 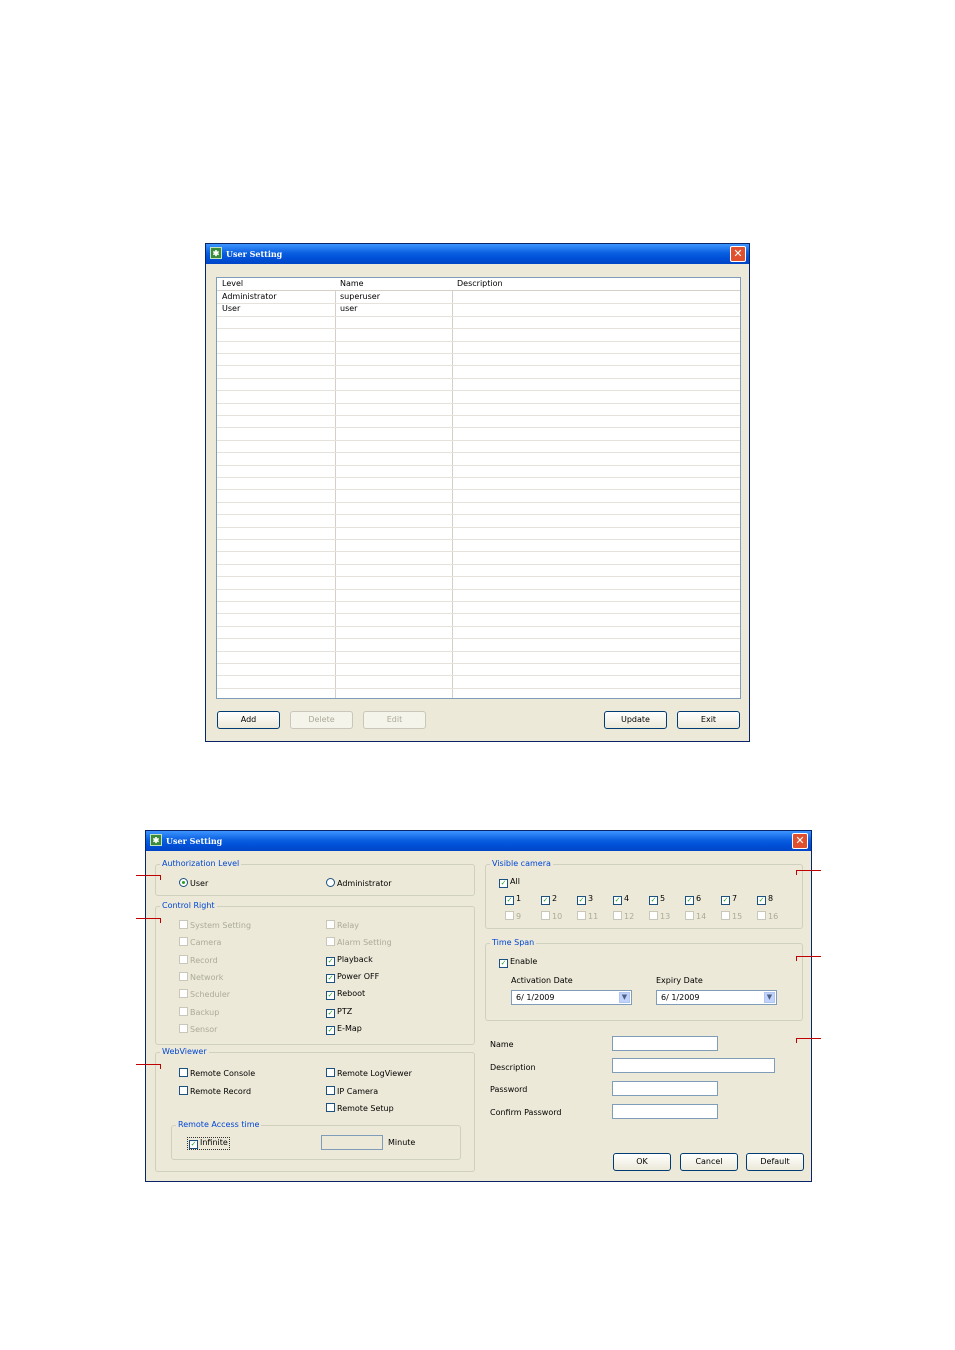 What do you see at coordinates (352, 1142) in the screenshot?
I see `minute-input` at bounding box center [352, 1142].